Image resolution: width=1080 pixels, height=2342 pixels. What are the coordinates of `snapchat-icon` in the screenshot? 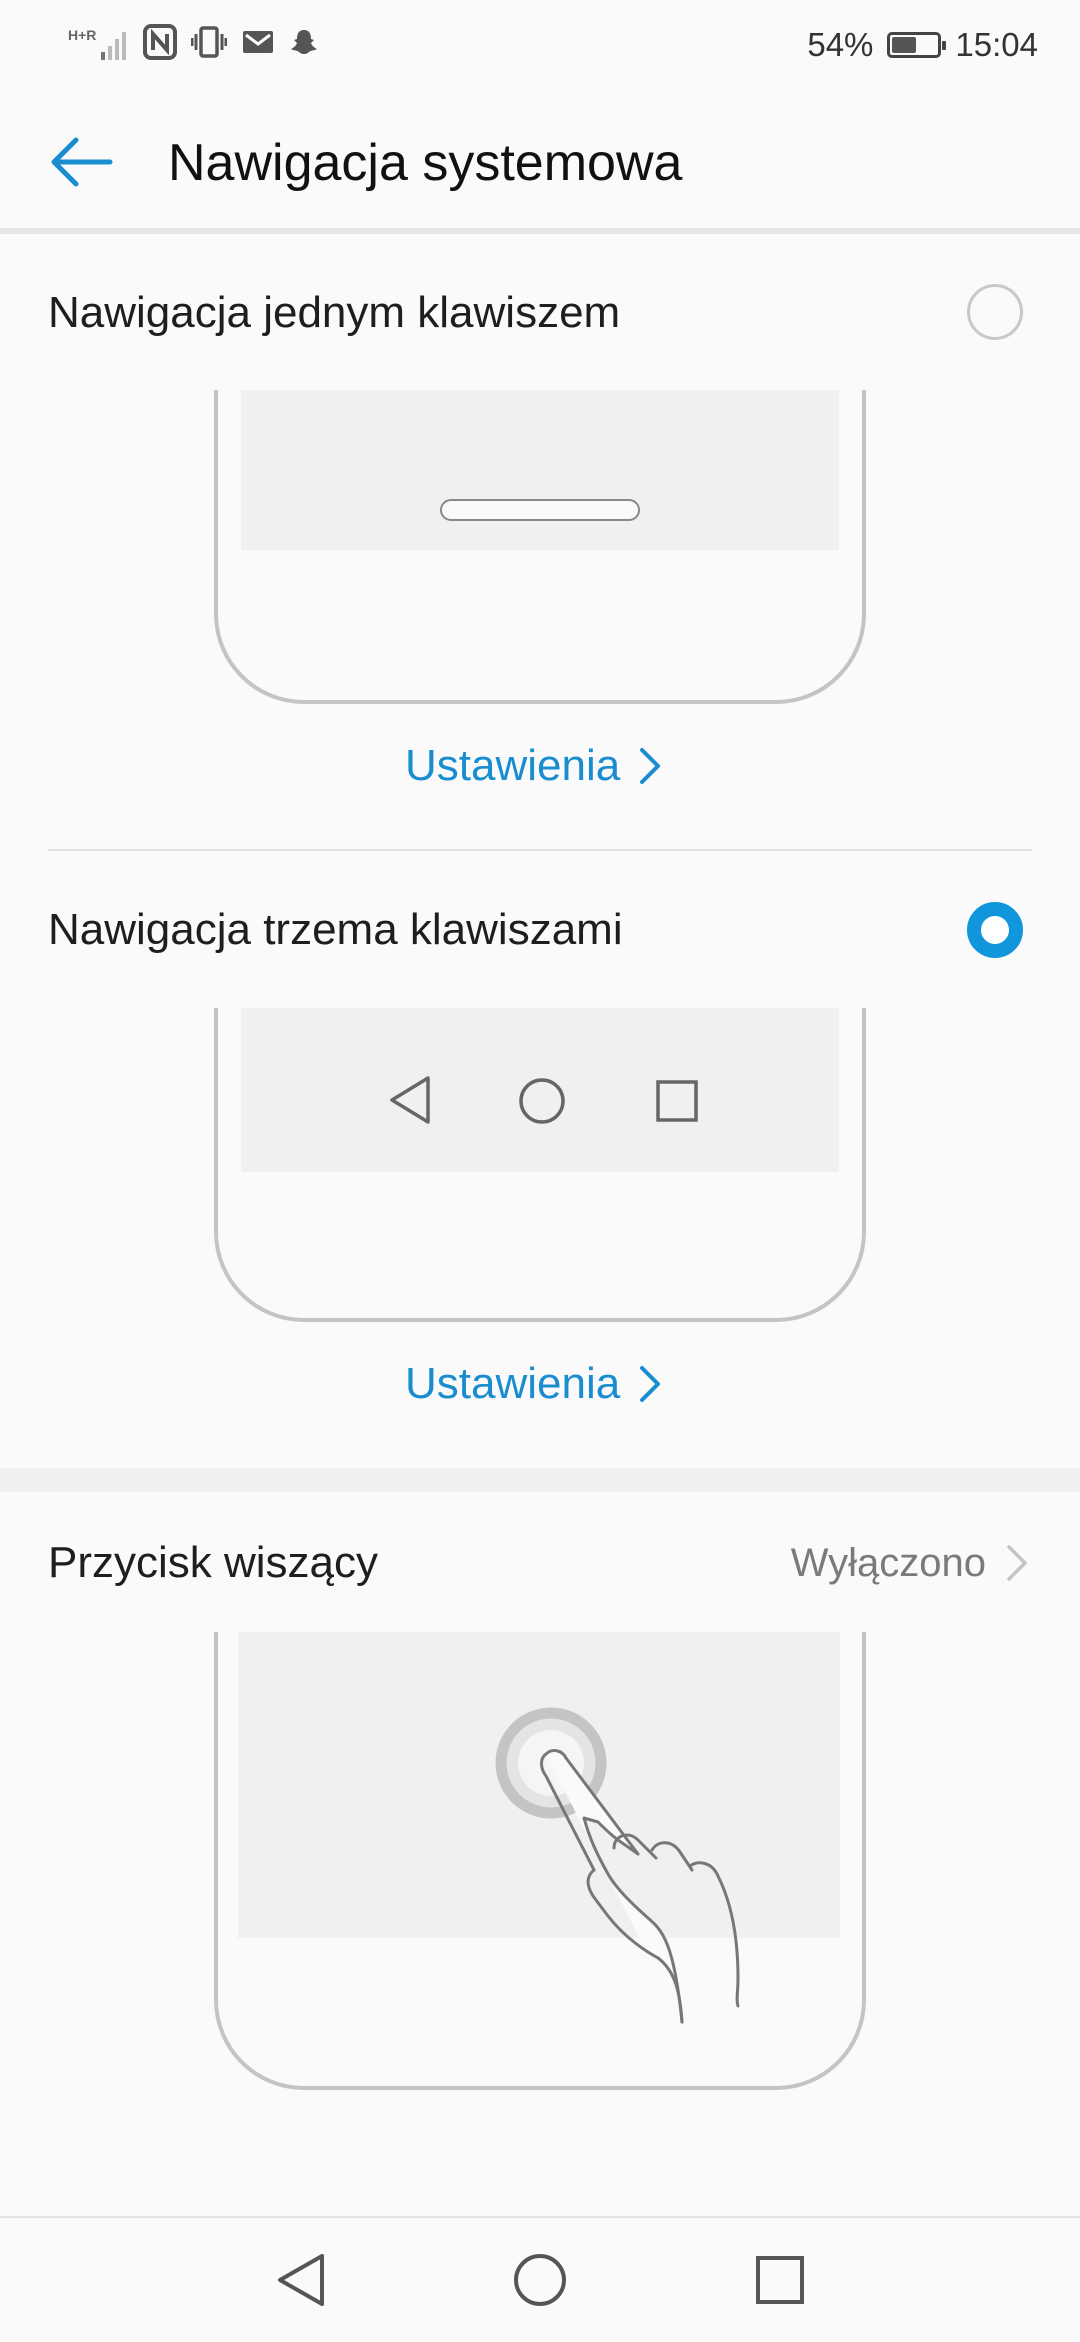 It's located at (304, 44).